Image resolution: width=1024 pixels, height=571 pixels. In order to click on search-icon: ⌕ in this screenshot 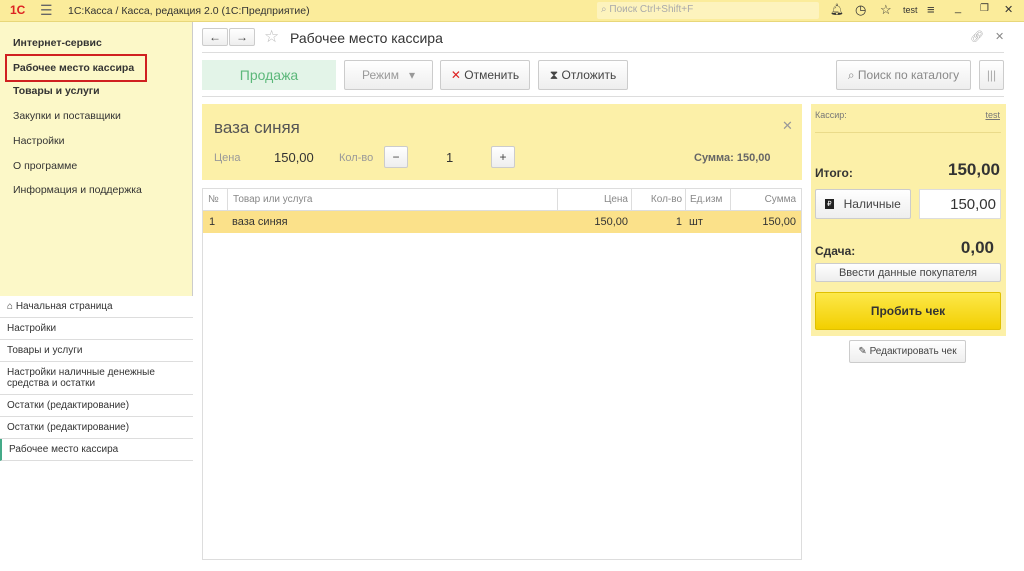, I will do `click(852, 74)`.